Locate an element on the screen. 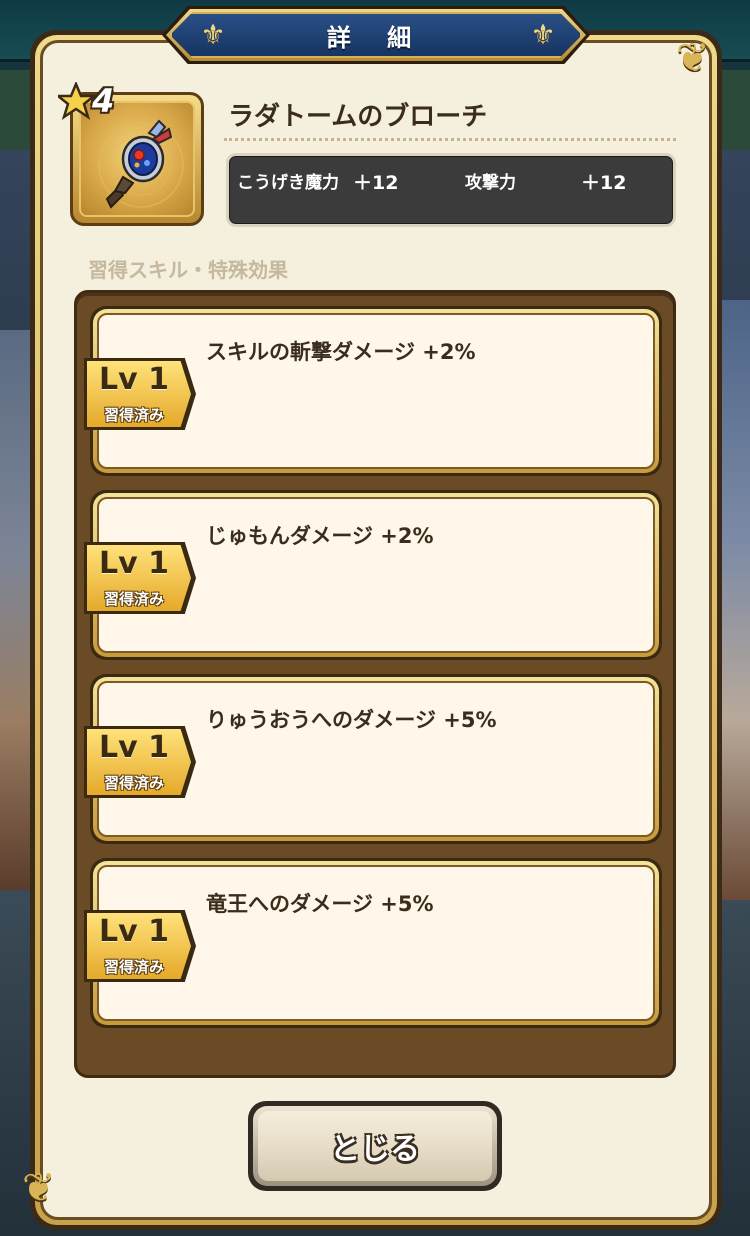 The height and width of the screenshot is (1236, 750). stat-box: こうげき魔力 ＋12 攻撃力 ＋12 is located at coordinates (451, 190).